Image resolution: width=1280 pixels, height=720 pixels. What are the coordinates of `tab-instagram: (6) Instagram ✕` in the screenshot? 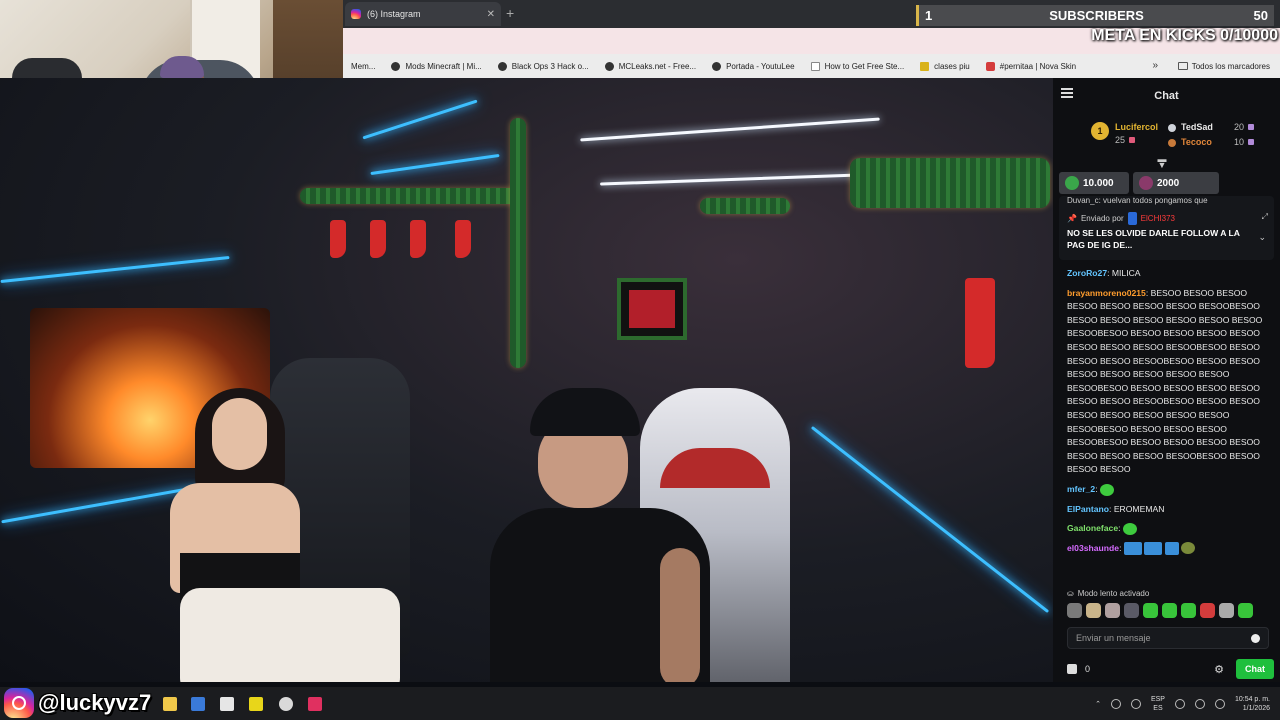 It's located at (423, 14).